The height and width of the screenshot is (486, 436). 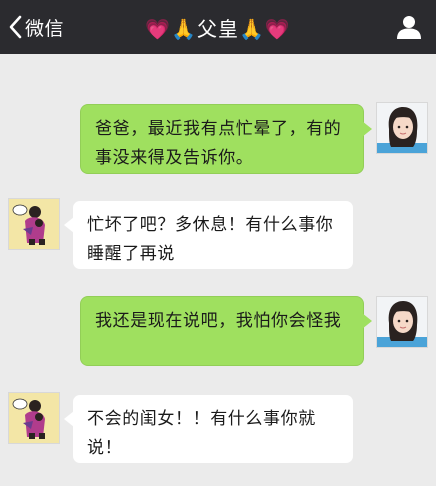 I want to click on message-bubble-incoming: 忙坏了吧？多休息！有什么事你睡醒了再说, so click(x=209, y=235).